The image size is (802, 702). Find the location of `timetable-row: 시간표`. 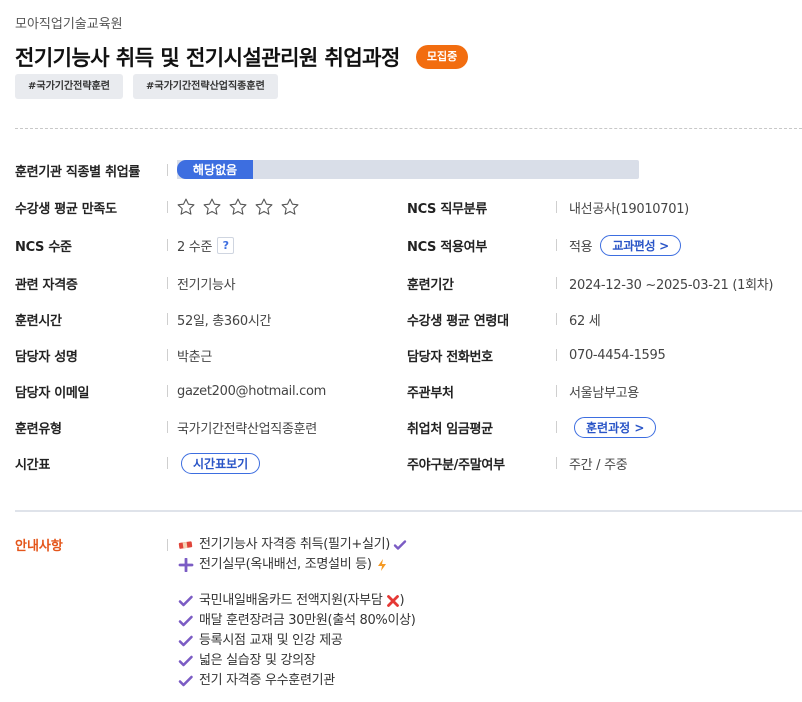

timetable-row: 시간표 is located at coordinates (32, 463).